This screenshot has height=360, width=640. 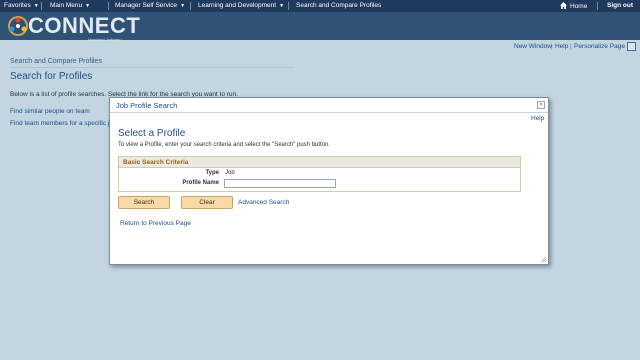 I want to click on type-label: Type, so click(x=212, y=173).